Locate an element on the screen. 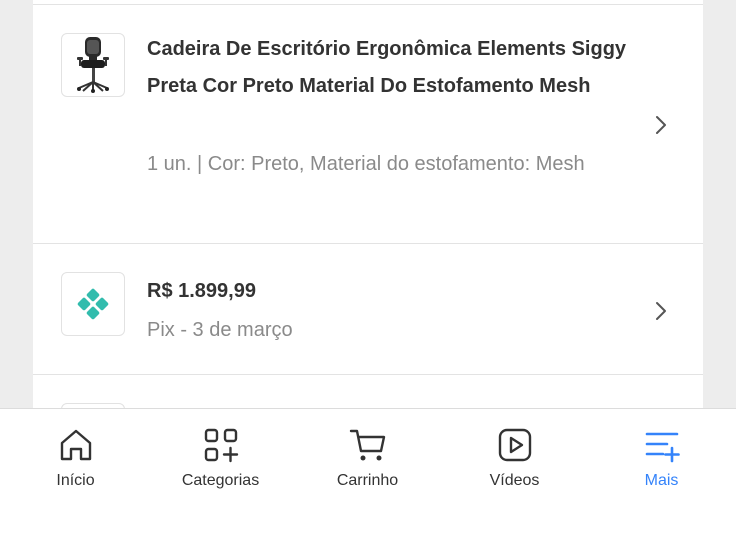  tab-label: Início is located at coordinates (75, 480).